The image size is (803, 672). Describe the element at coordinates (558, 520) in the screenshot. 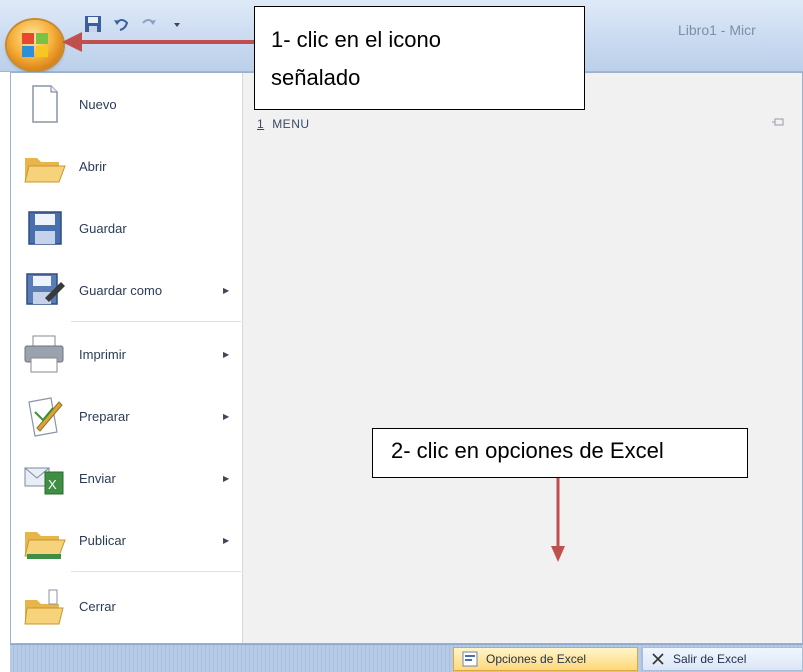

I see `arrow-to-options-button` at that location.